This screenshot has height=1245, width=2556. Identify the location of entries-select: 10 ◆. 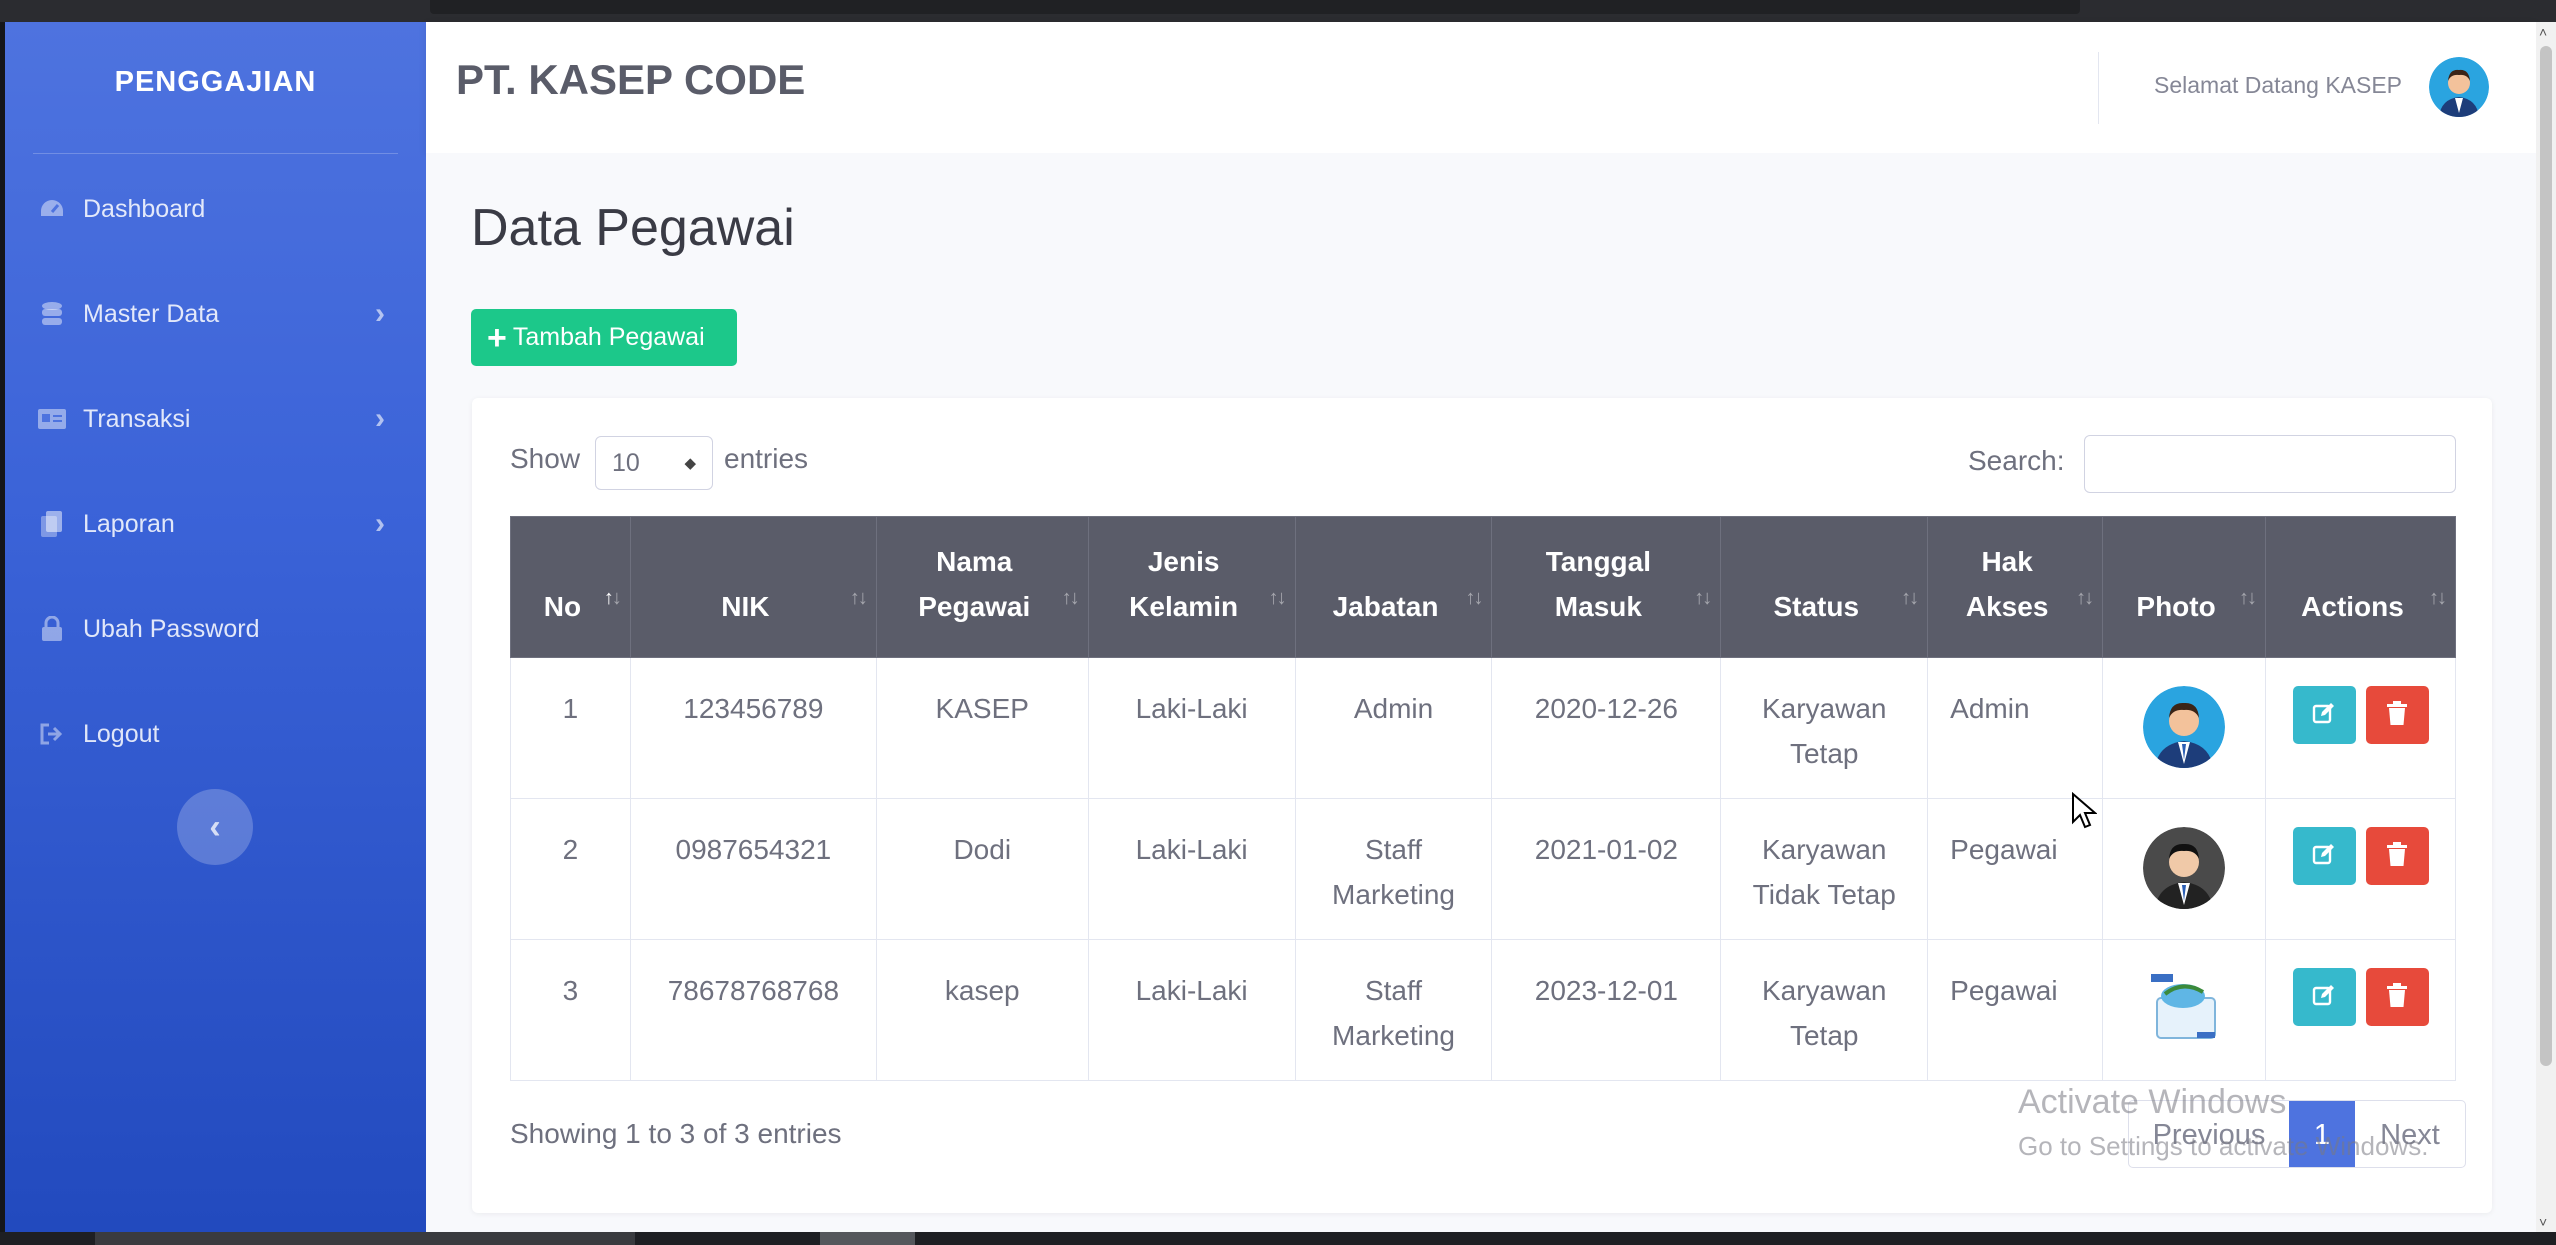
(654, 463).